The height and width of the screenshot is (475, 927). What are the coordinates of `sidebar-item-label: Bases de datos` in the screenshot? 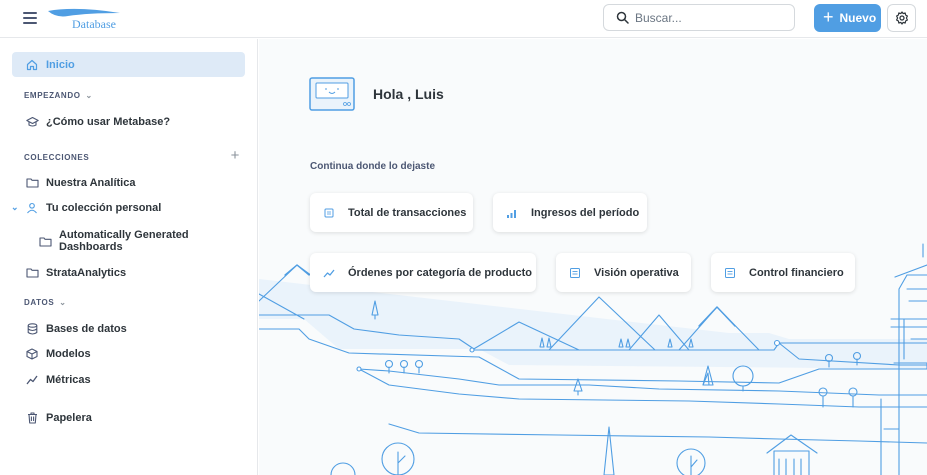 It's located at (86, 328).